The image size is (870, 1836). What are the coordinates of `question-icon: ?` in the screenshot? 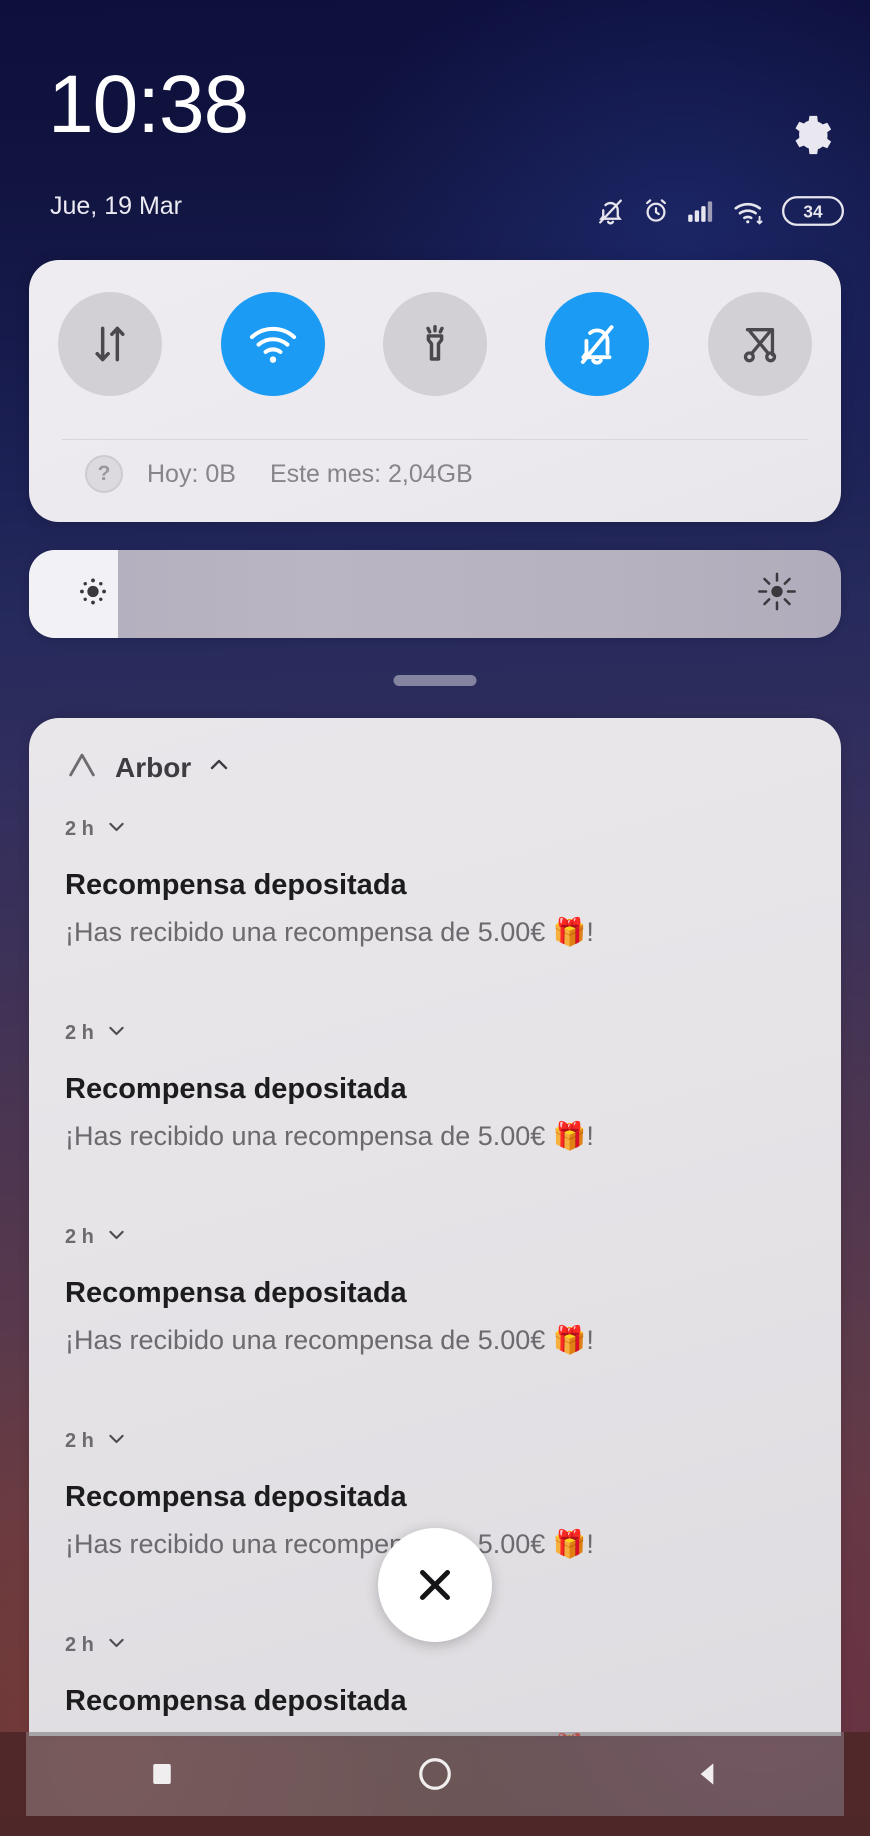 It's located at (104, 474).